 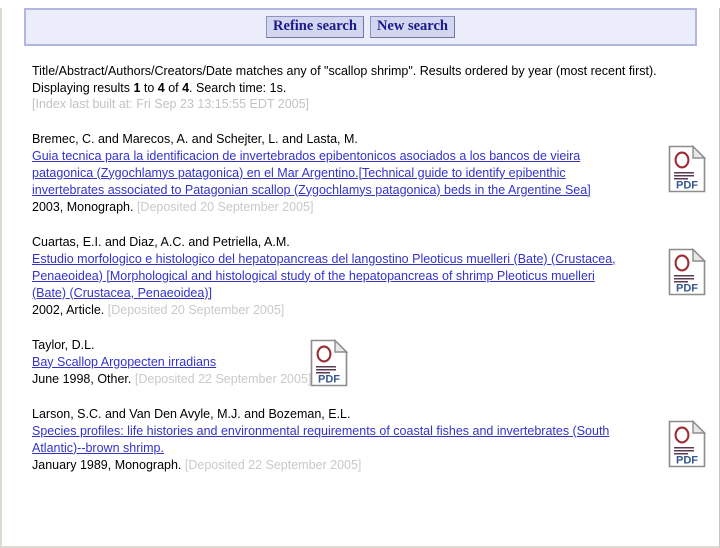 What do you see at coordinates (124, 362) in the screenshot?
I see `result-title-link: Bay Scallop Argopecten irradians` at bounding box center [124, 362].